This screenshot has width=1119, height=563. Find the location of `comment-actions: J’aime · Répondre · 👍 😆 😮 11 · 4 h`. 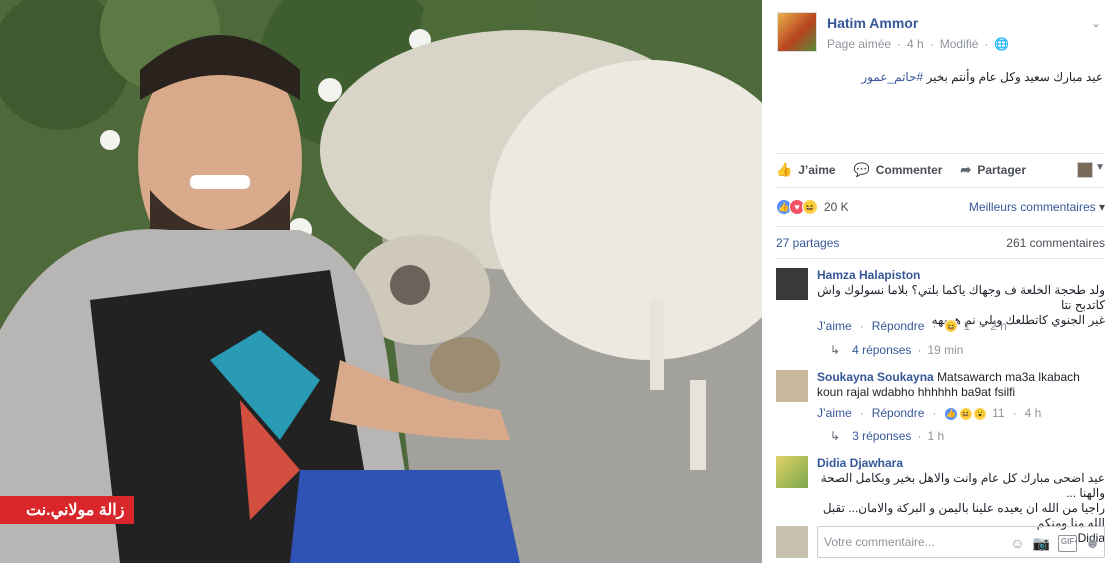

comment-actions: J’aime · Répondre · 👍 😆 😮 11 · 4 h is located at coordinates (929, 413).